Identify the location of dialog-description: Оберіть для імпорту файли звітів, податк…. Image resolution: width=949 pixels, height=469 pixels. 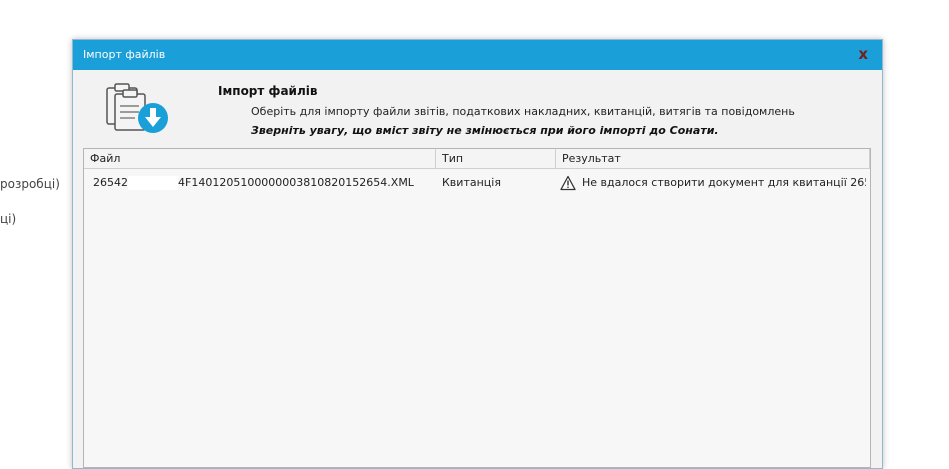
(523, 111).